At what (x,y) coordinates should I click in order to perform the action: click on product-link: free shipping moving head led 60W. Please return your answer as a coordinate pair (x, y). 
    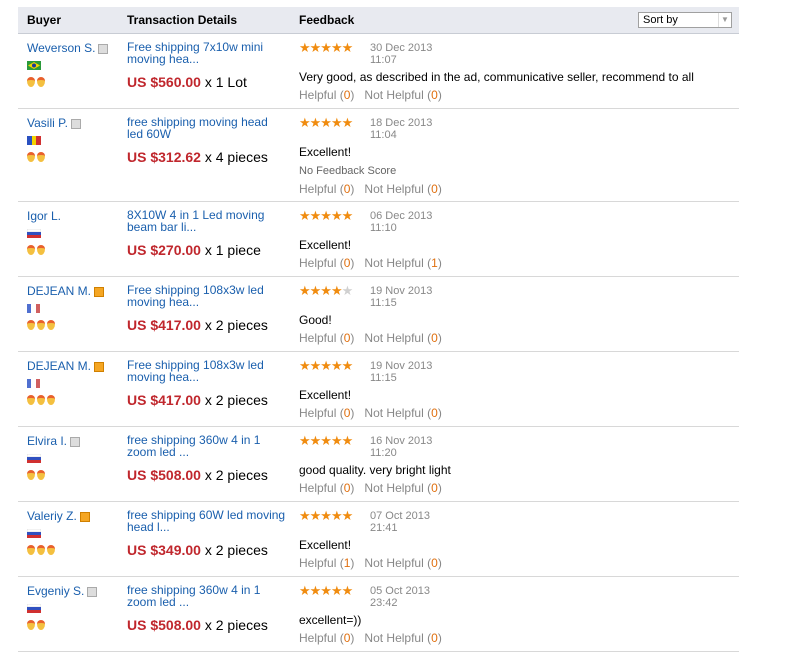
    Looking at the image, I should click on (207, 129).